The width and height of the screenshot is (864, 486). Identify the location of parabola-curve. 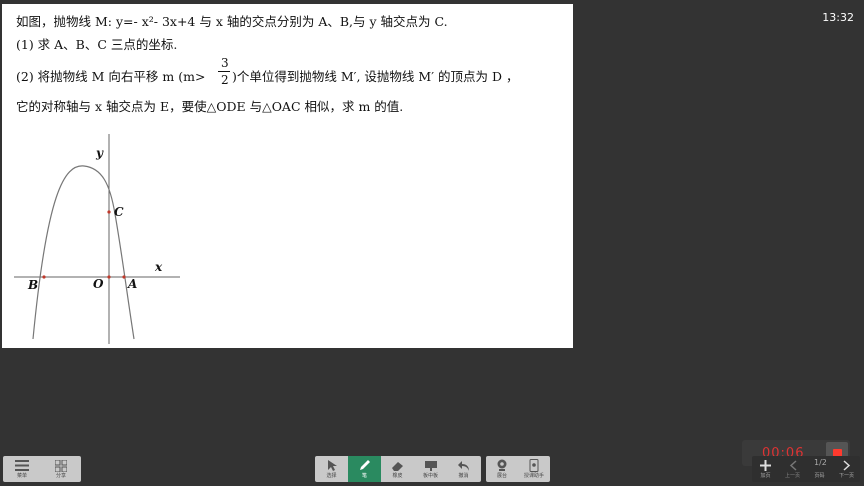
(83, 252).